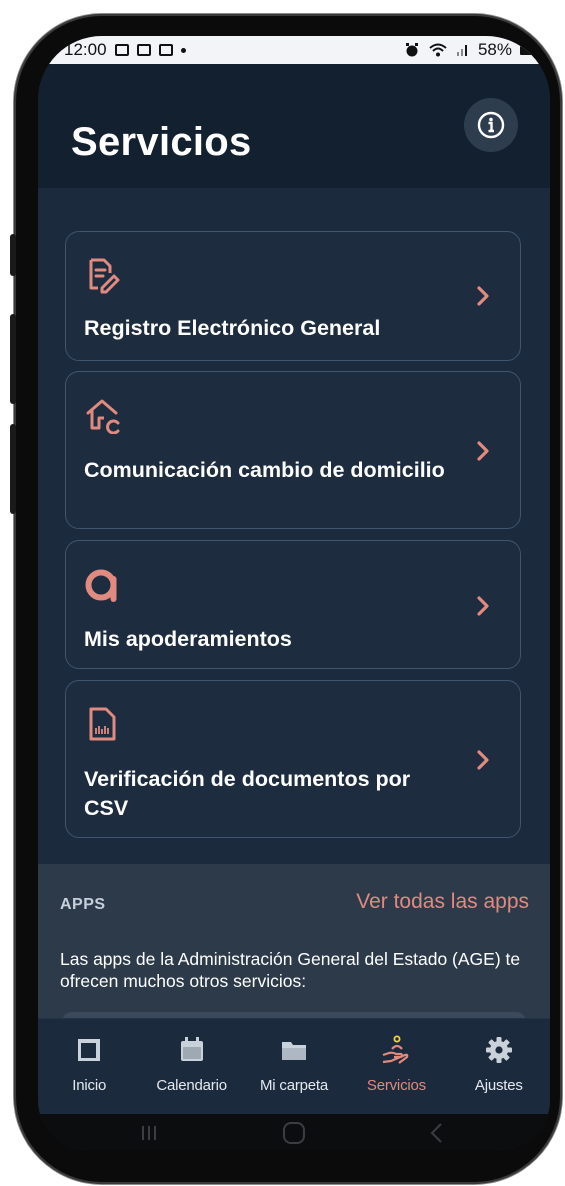 Image resolution: width=565 pixels, height=1186 pixels. What do you see at coordinates (83, 904) in the screenshot?
I see `apps-section-title: APPS` at bounding box center [83, 904].